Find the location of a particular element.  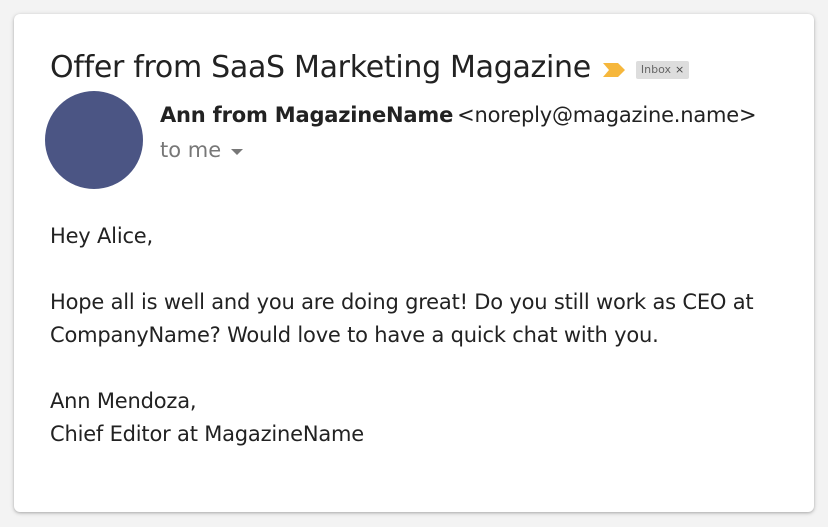

recipient-toggle: to me is located at coordinates (202, 150).